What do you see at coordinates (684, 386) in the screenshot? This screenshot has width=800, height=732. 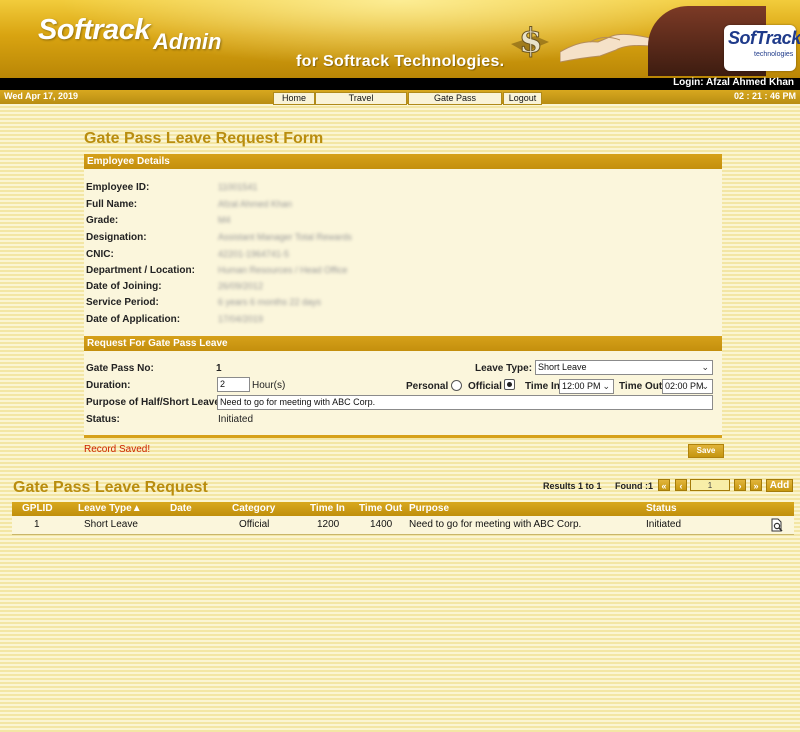 I see `time-out-value: 02:00 PM` at bounding box center [684, 386].